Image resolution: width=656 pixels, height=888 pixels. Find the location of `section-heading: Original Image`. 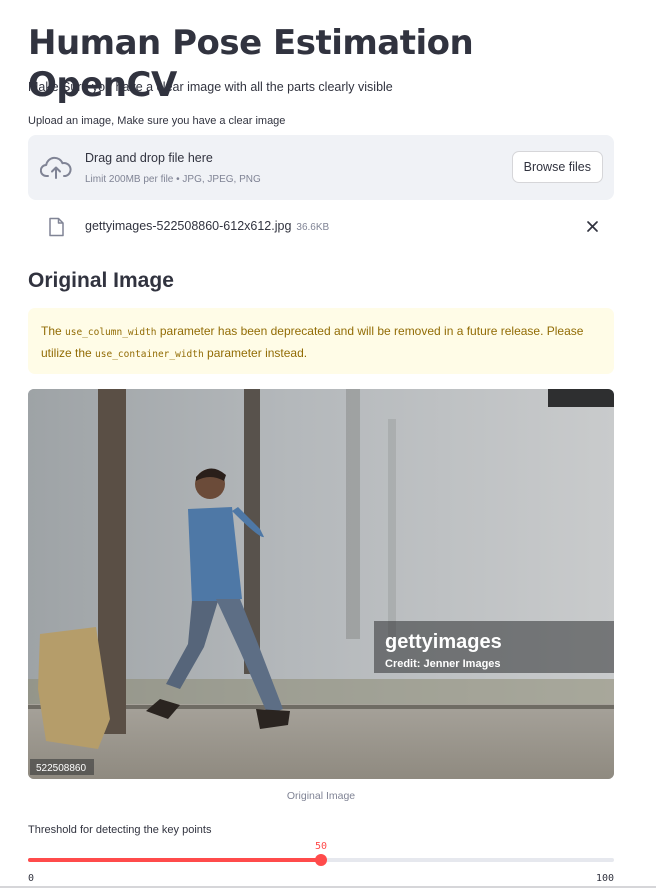

section-heading: Original Image is located at coordinates (101, 280).